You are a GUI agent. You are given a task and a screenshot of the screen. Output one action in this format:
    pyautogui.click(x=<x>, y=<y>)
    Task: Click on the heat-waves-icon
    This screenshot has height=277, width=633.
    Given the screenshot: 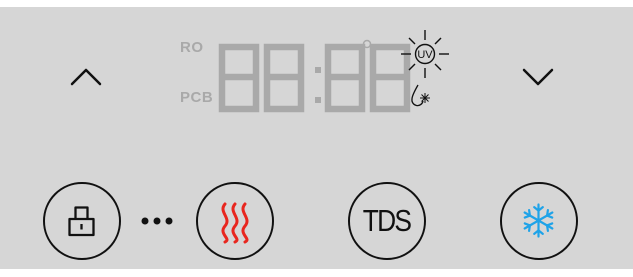 What is the action you would take?
    pyautogui.click(x=235, y=223)
    